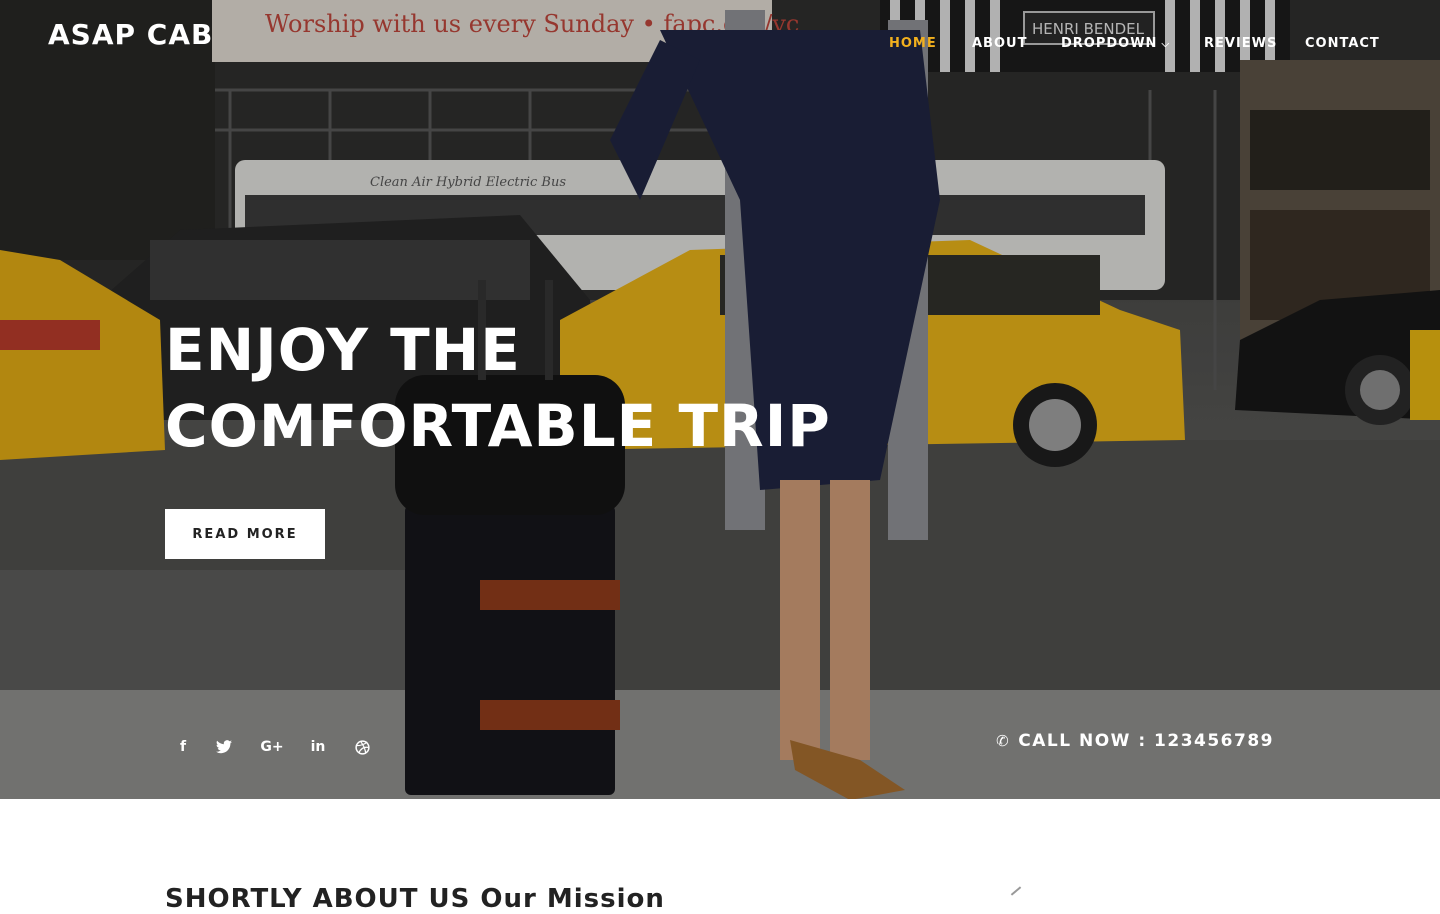 The image size is (1440, 914). What do you see at coordinates (1003, 741) in the screenshot?
I see `phone-icon: ✆` at bounding box center [1003, 741].